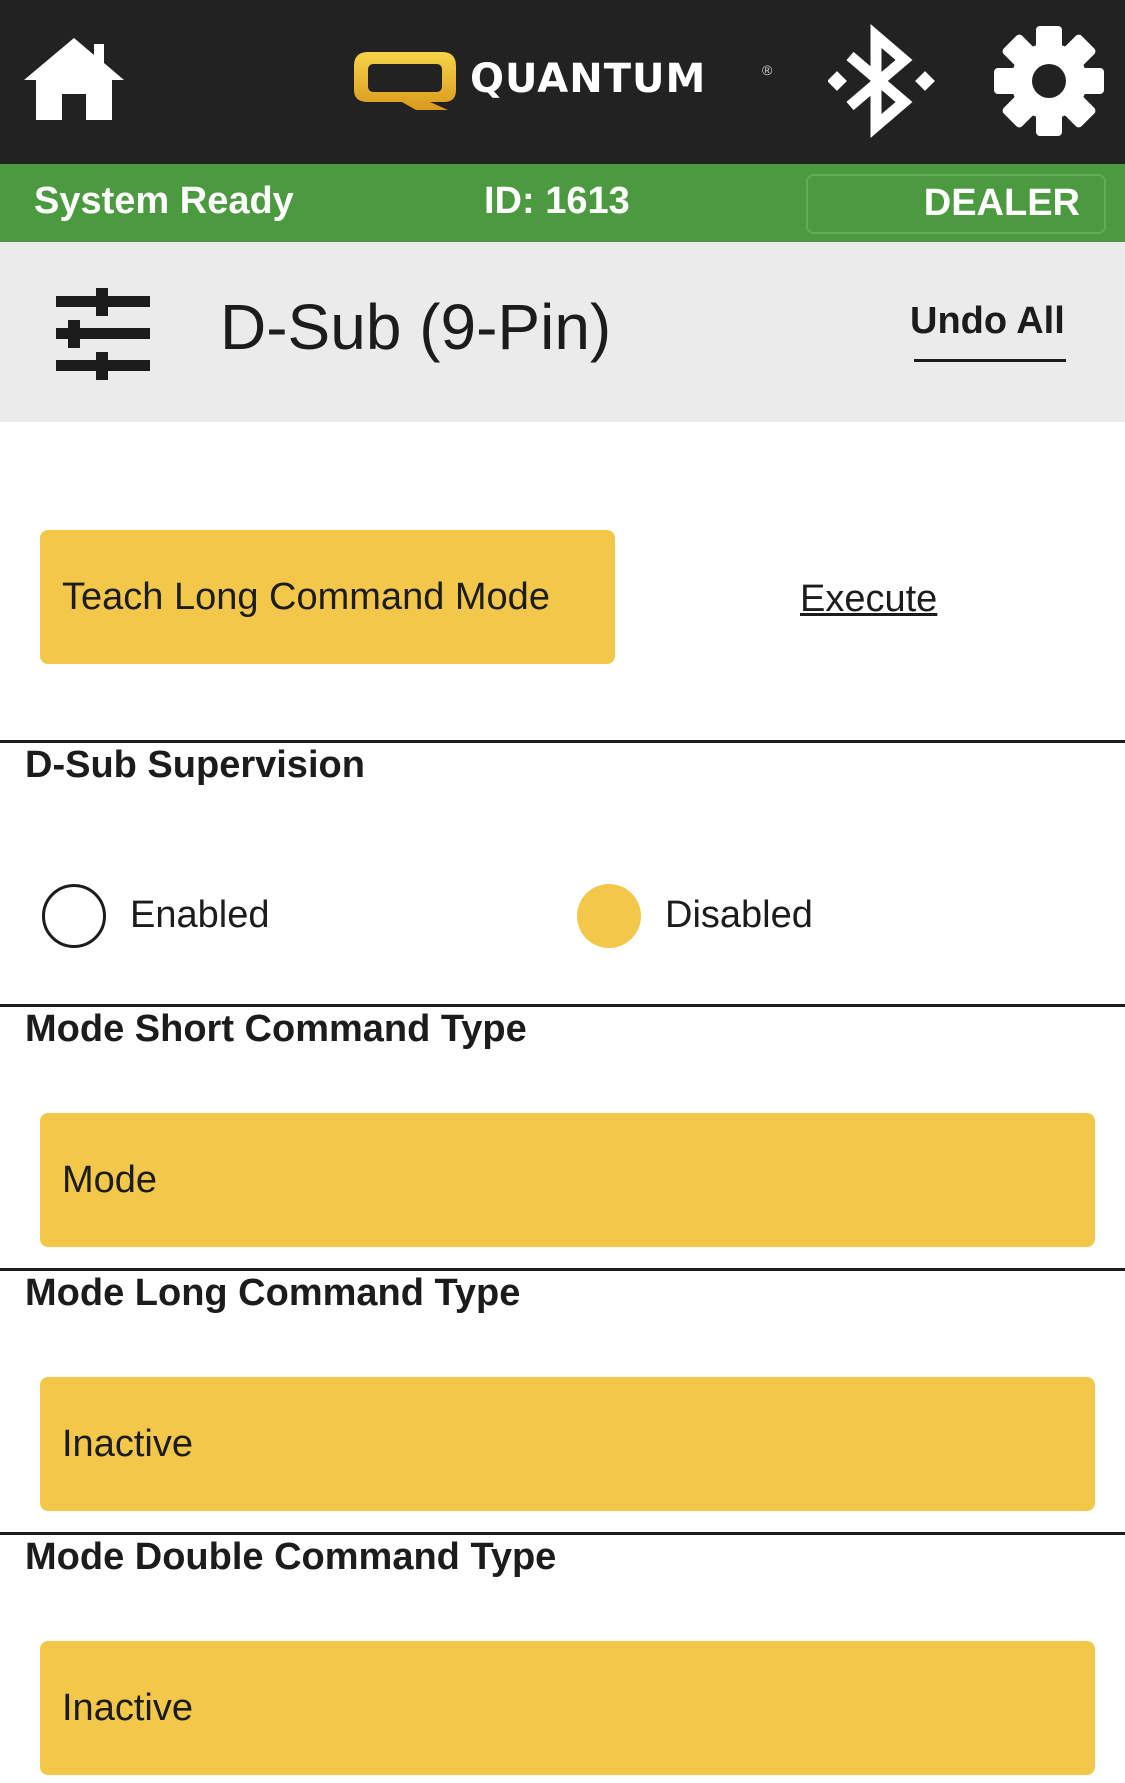 This screenshot has width=1125, height=1783. I want to click on bluetooth-icon, so click(882, 81).